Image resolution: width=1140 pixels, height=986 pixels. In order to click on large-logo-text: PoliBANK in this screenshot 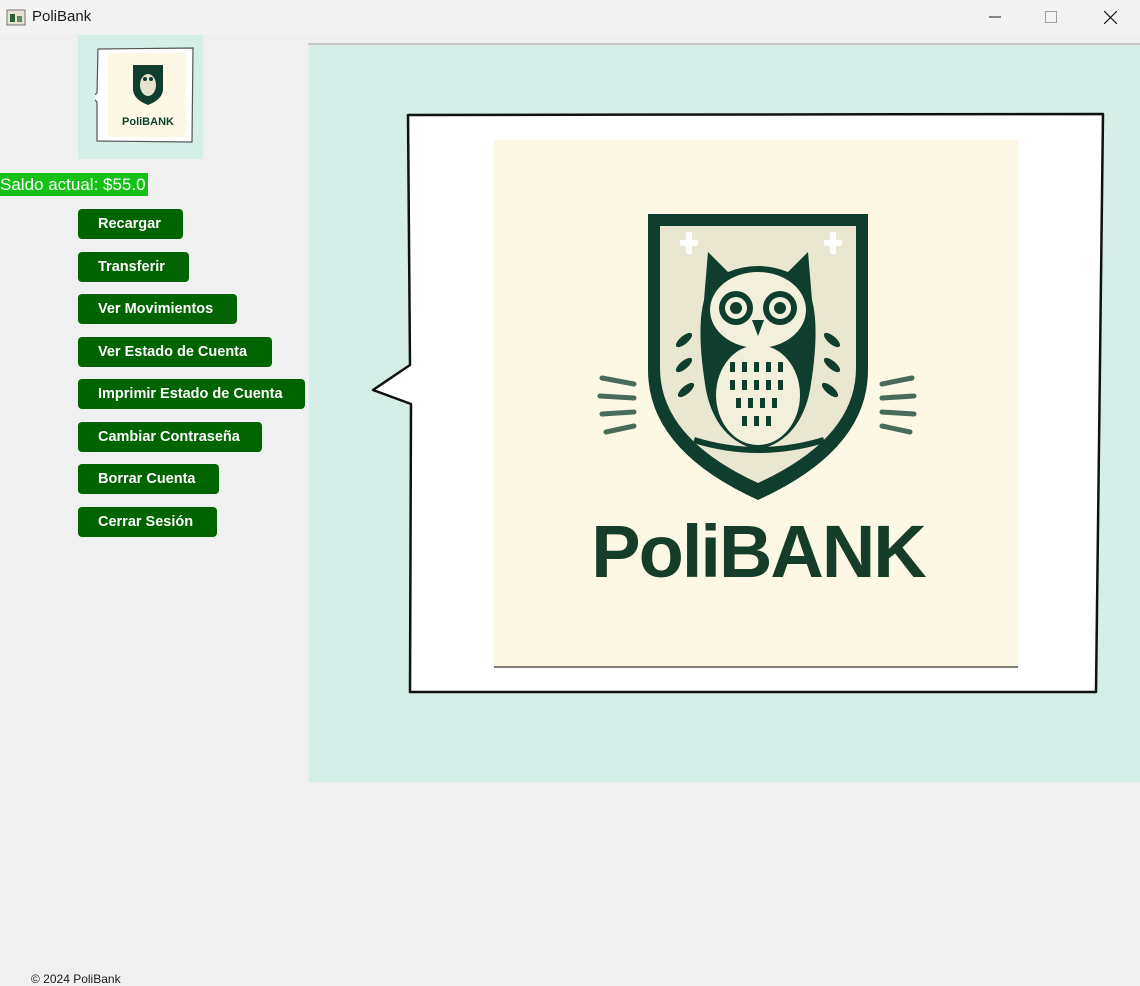, I will do `click(758, 551)`.